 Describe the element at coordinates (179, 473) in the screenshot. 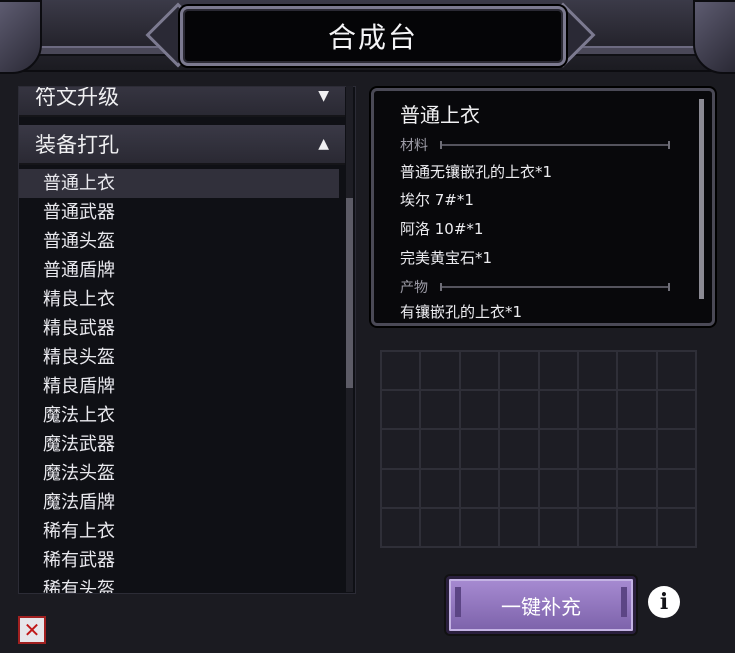

I see `recipe-list-item: 魔法头盔` at that location.